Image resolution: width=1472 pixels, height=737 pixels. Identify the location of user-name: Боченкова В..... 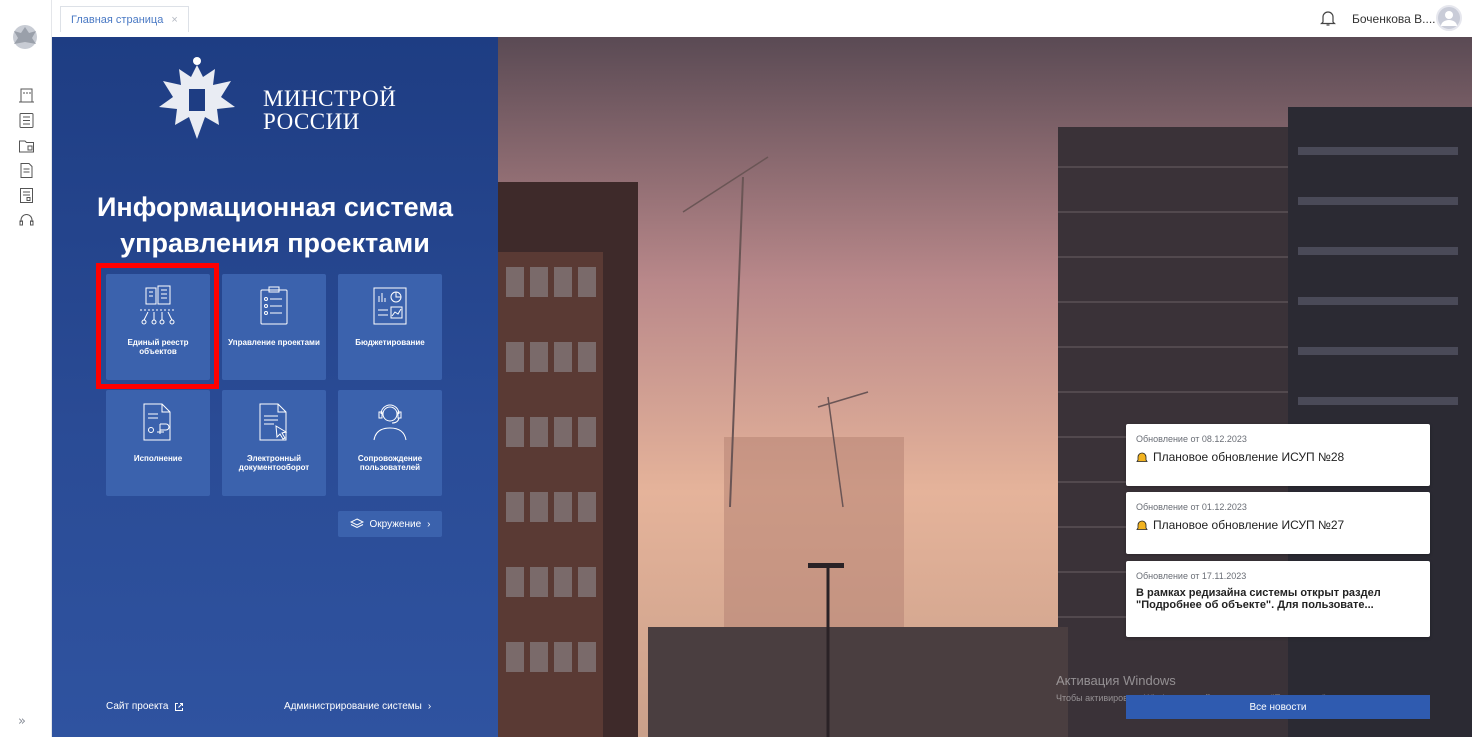
(1393, 19).